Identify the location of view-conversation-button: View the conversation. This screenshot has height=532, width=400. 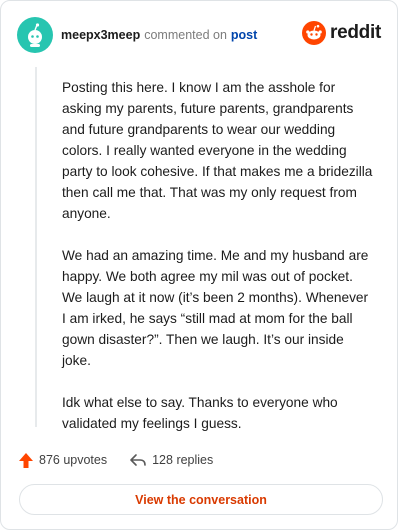
(201, 499).